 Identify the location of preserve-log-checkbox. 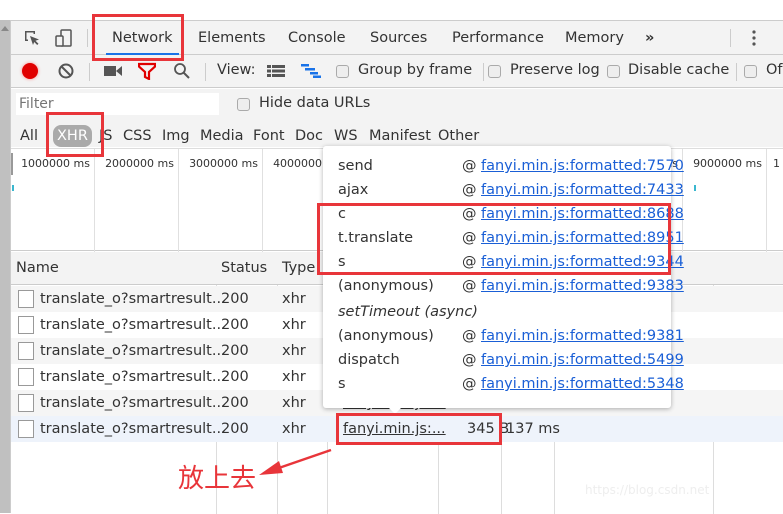
(494, 71).